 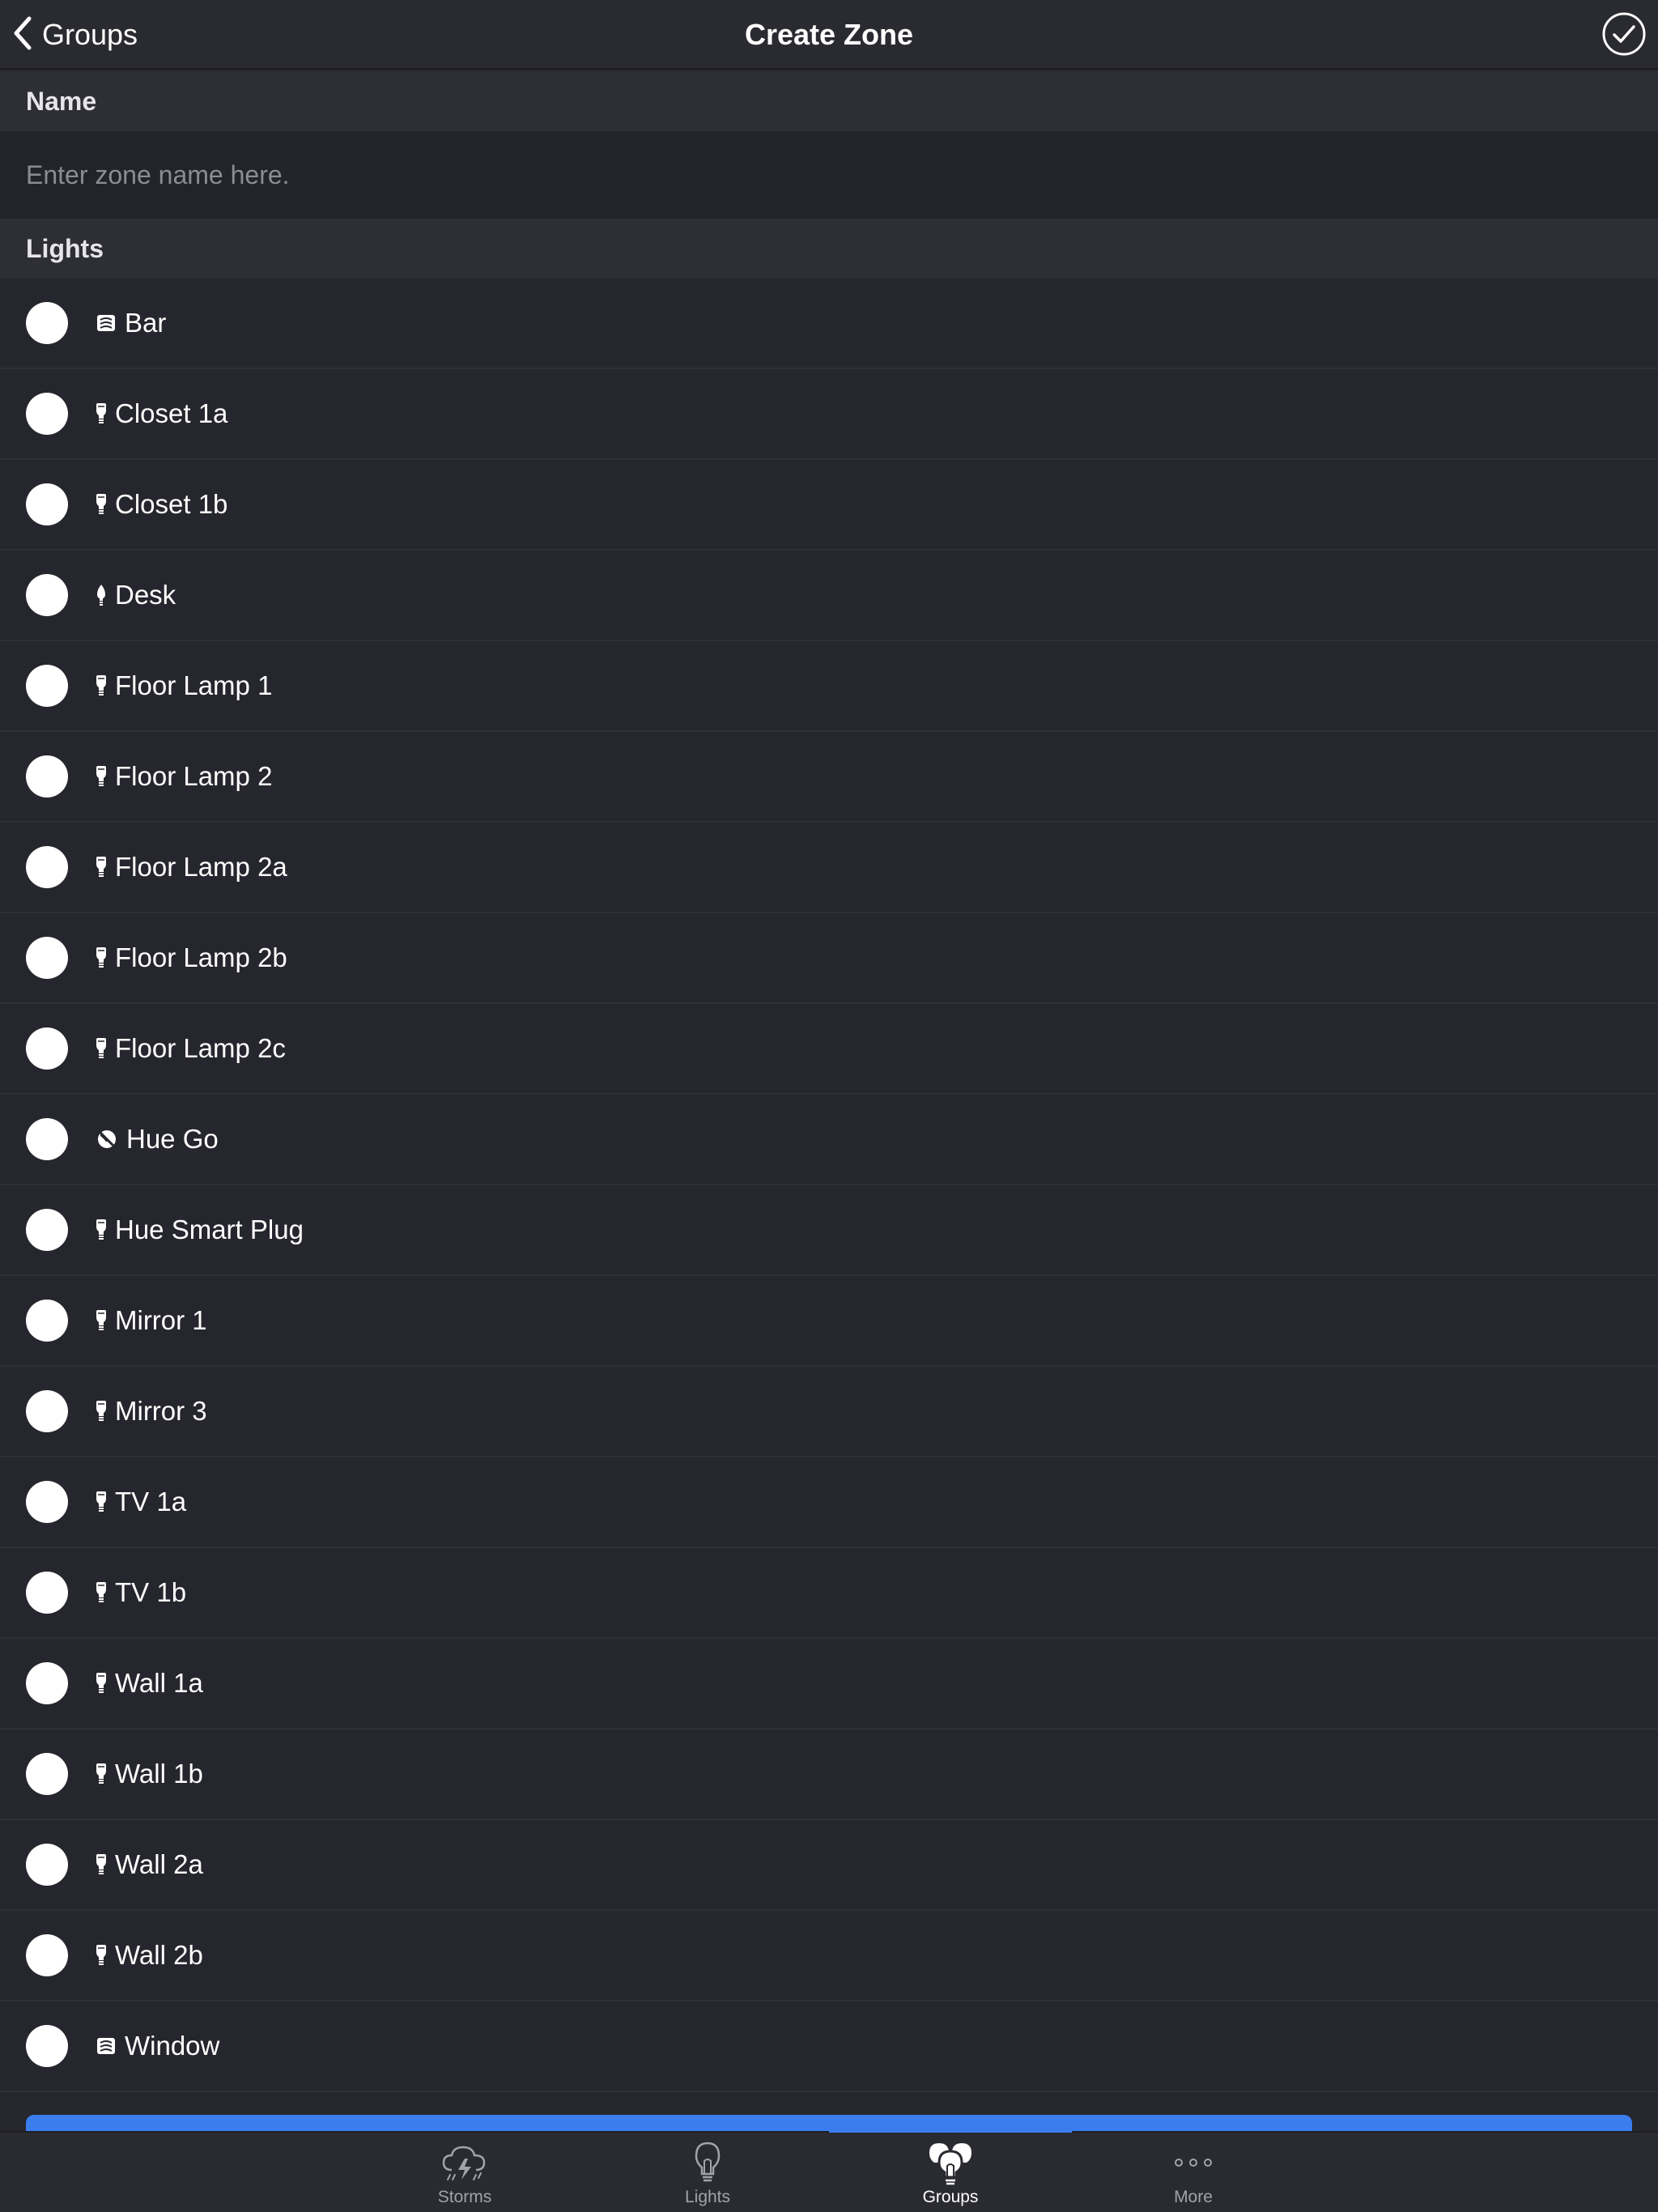 What do you see at coordinates (101, 595) in the screenshot?
I see `candle-bulb-icon` at bounding box center [101, 595].